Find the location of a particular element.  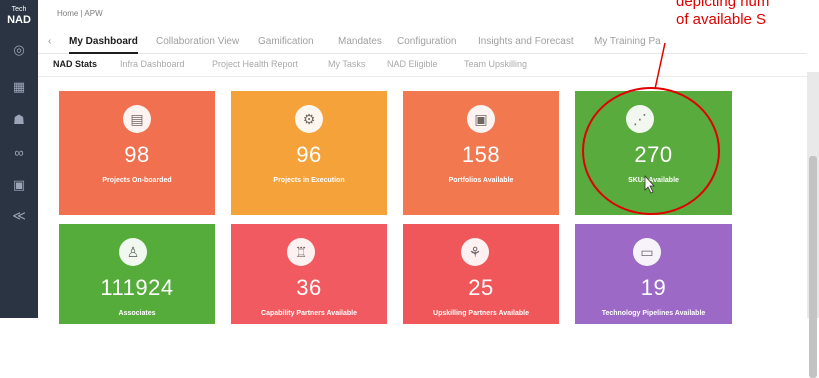

annotation-ellipse is located at coordinates (651, 151).